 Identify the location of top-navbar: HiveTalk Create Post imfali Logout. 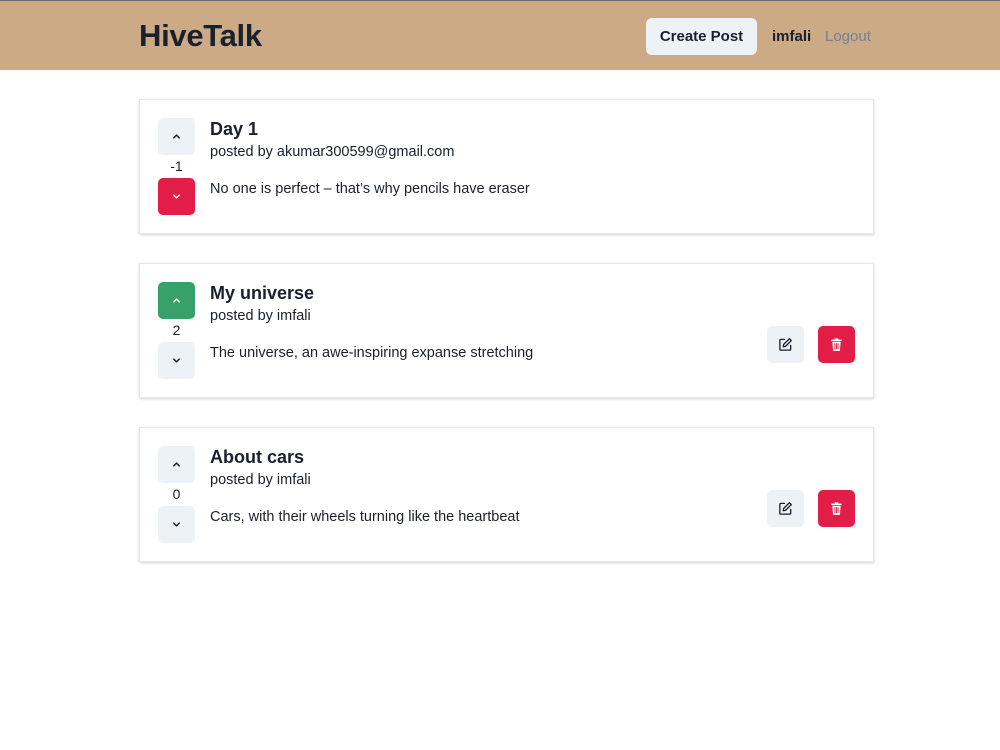
(500, 35).